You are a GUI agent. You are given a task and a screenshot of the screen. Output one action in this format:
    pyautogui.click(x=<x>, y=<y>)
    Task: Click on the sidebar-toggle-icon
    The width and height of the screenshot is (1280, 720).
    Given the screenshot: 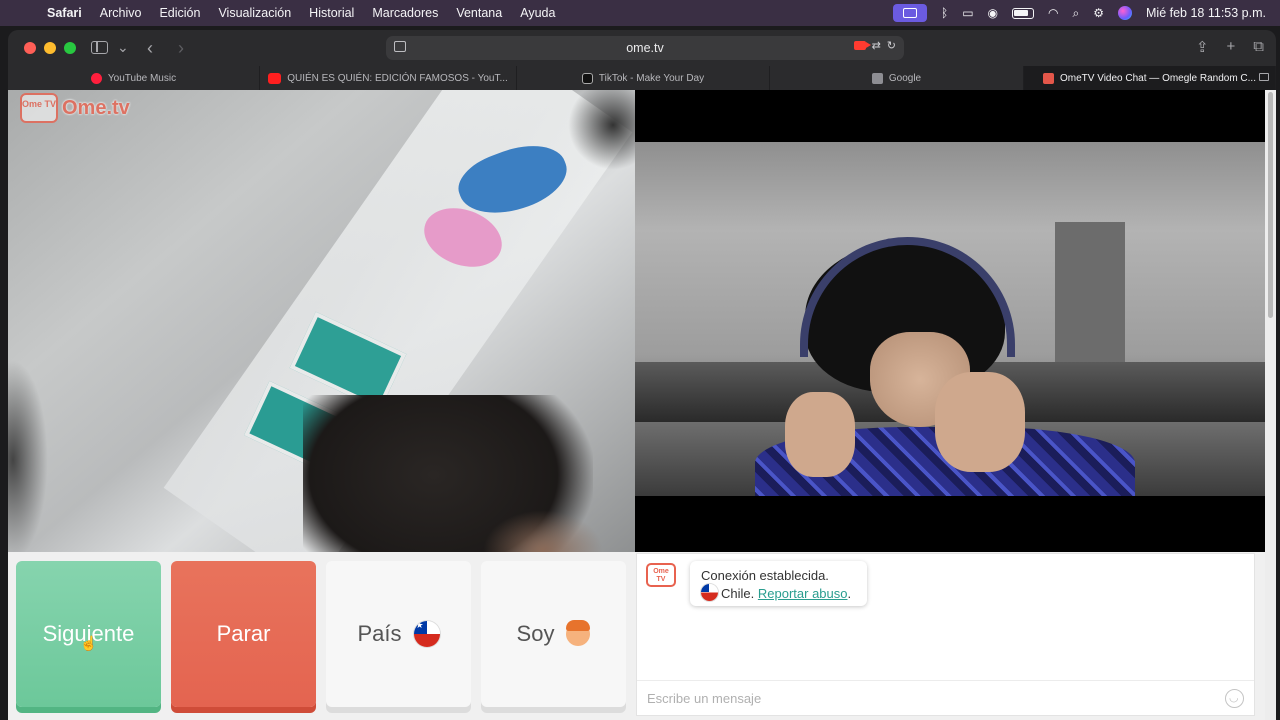 What is the action you would take?
    pyautogui.click(x=99, y=47)
    